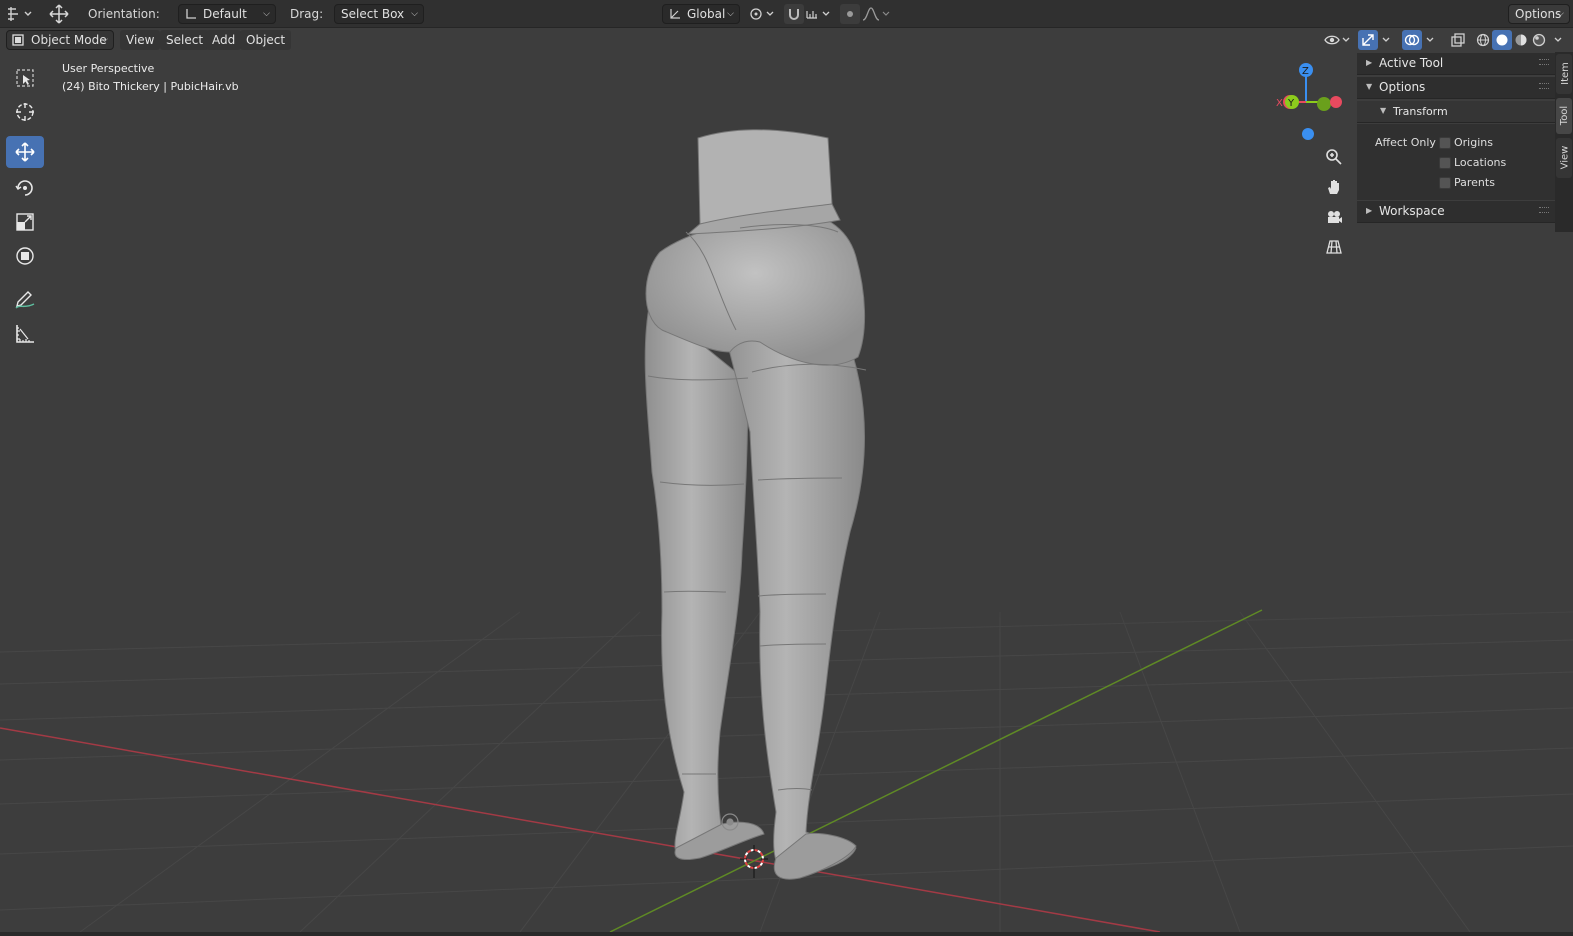  I want to click on pan-button, so click(1334, 187).